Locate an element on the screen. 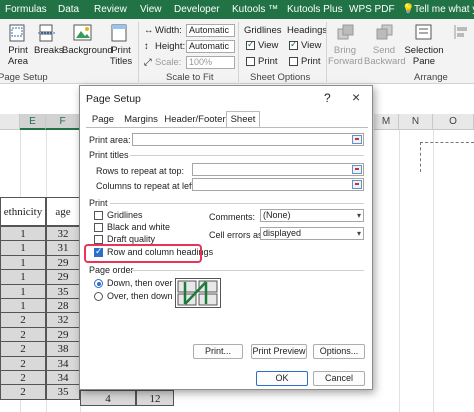  down-then-over-label: Down, then over is located at coordinates (140, 283).